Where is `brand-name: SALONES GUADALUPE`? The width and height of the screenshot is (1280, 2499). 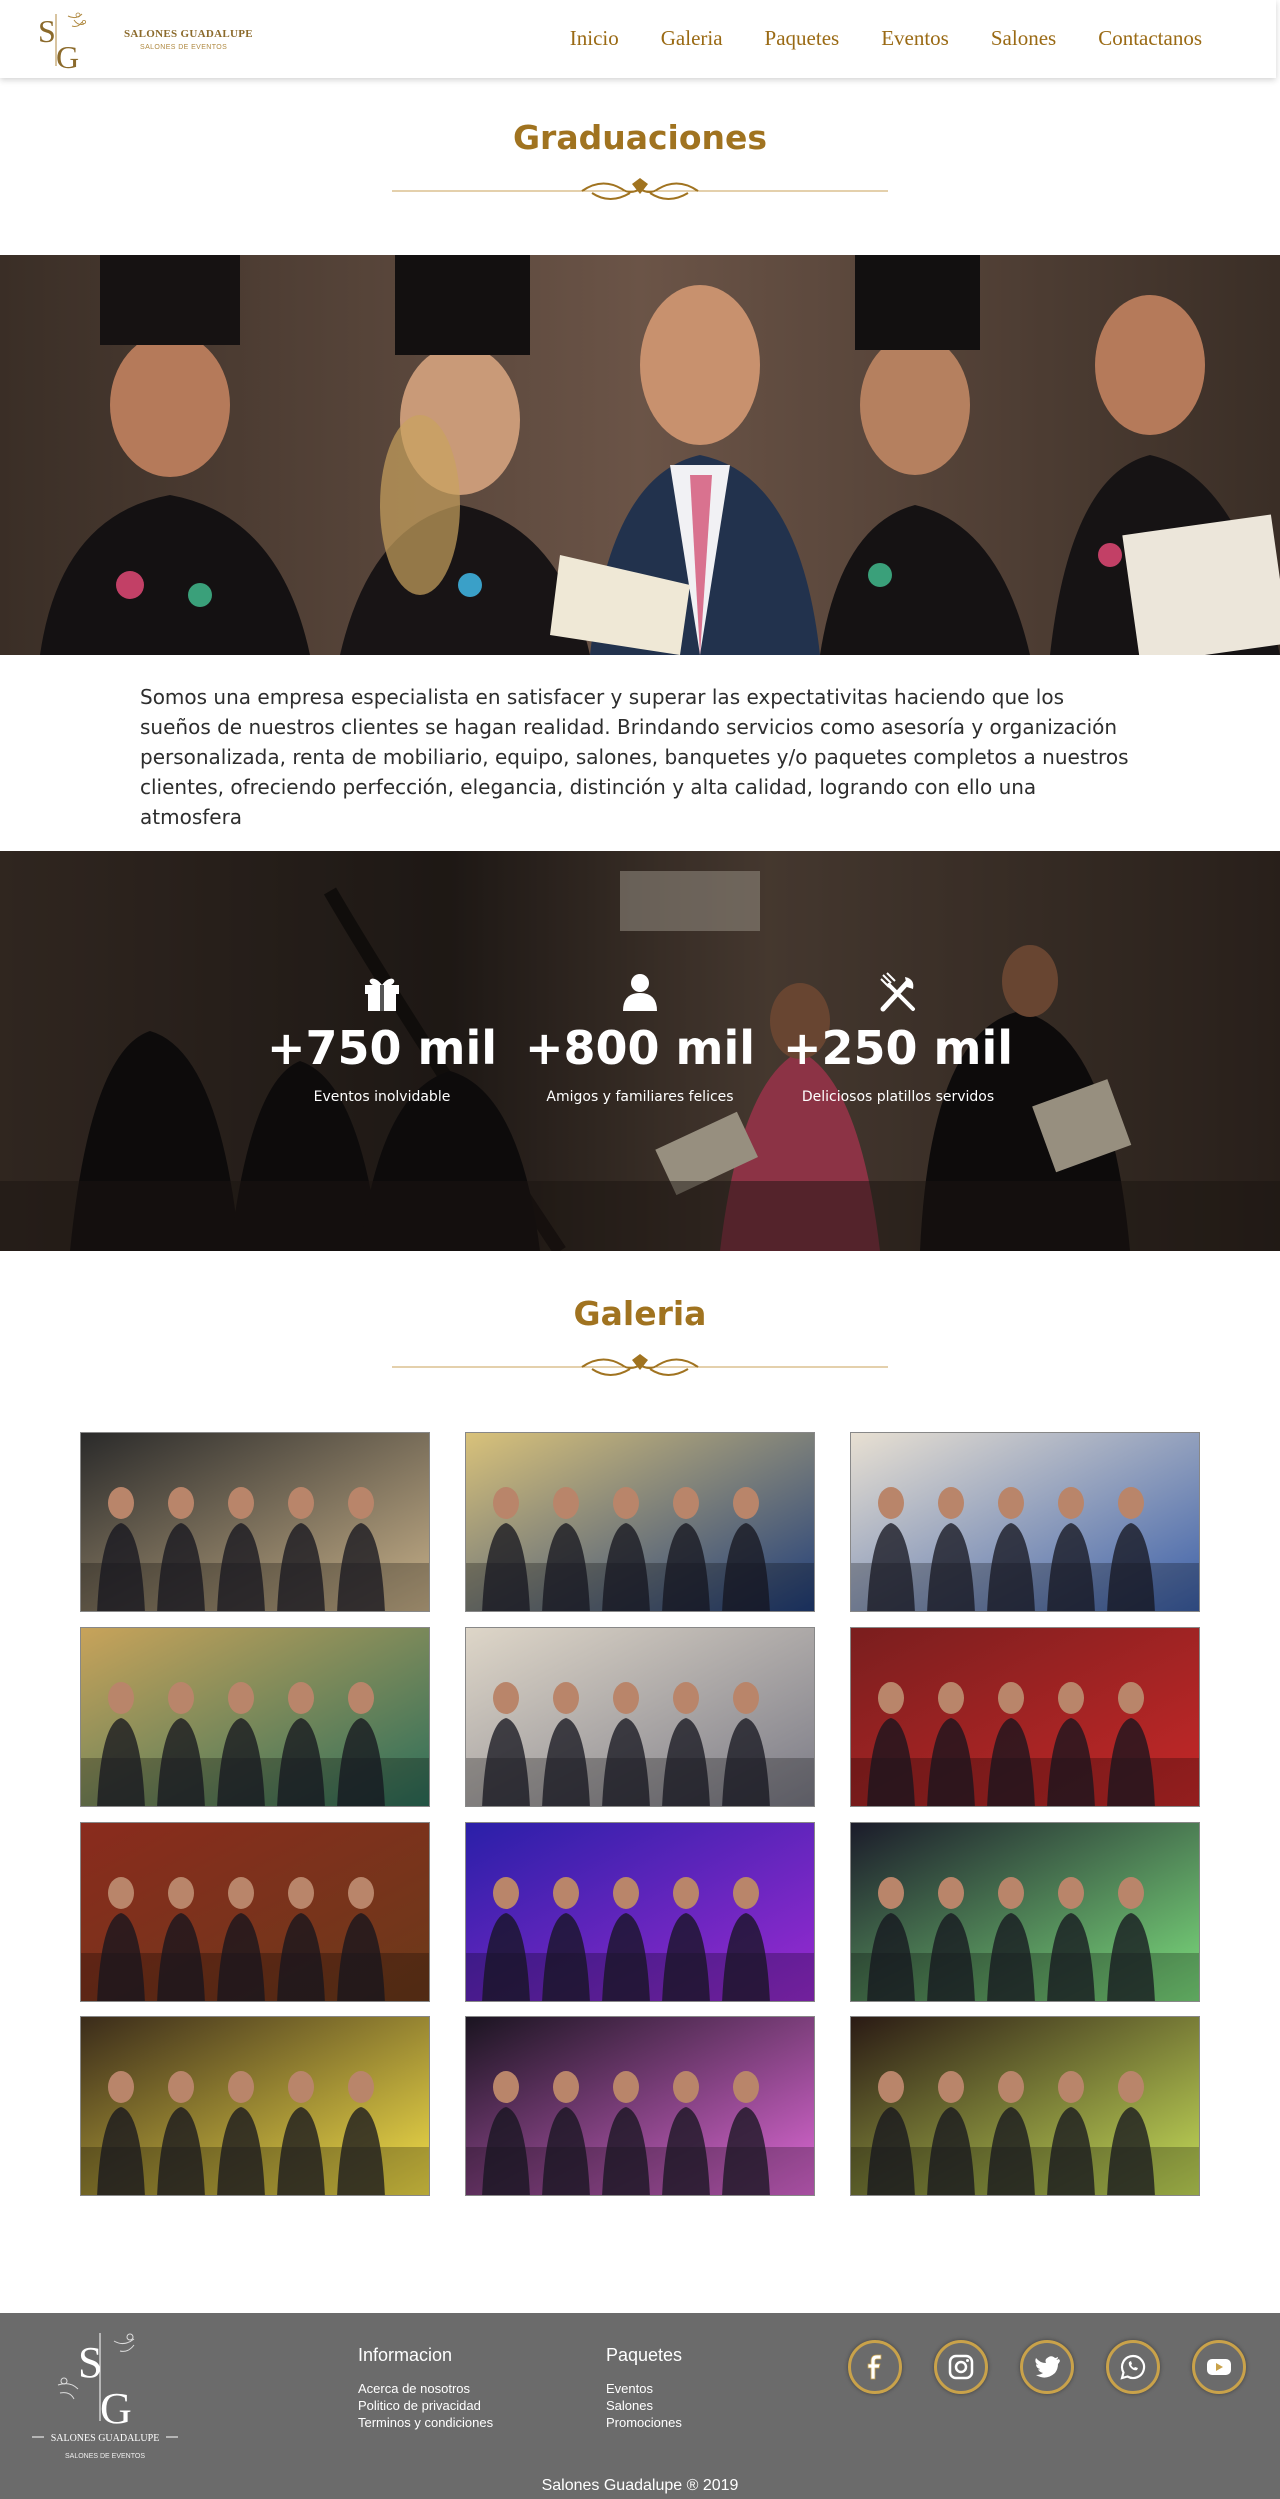 brand-name: SALONES GUADALUPE is located at coordinates (188, 34).